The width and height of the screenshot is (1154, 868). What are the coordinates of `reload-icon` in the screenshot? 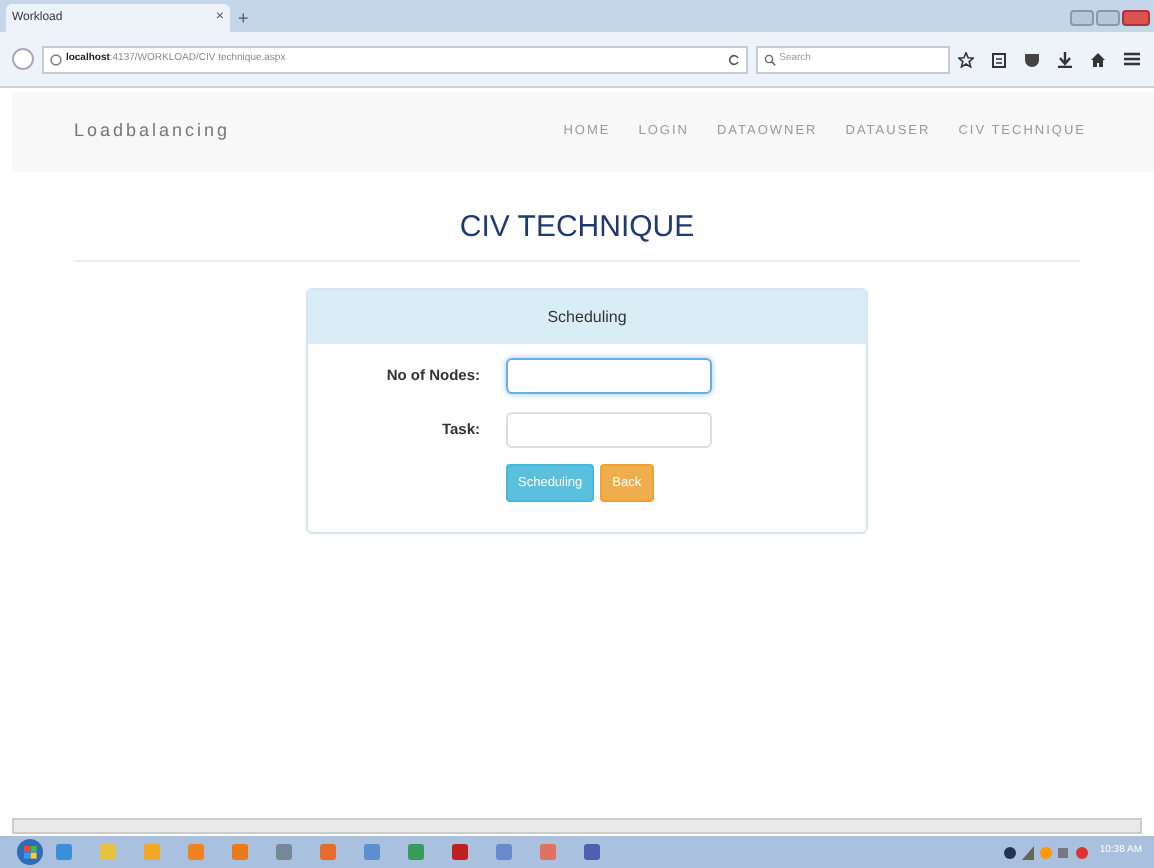 It's located at (733, 59).